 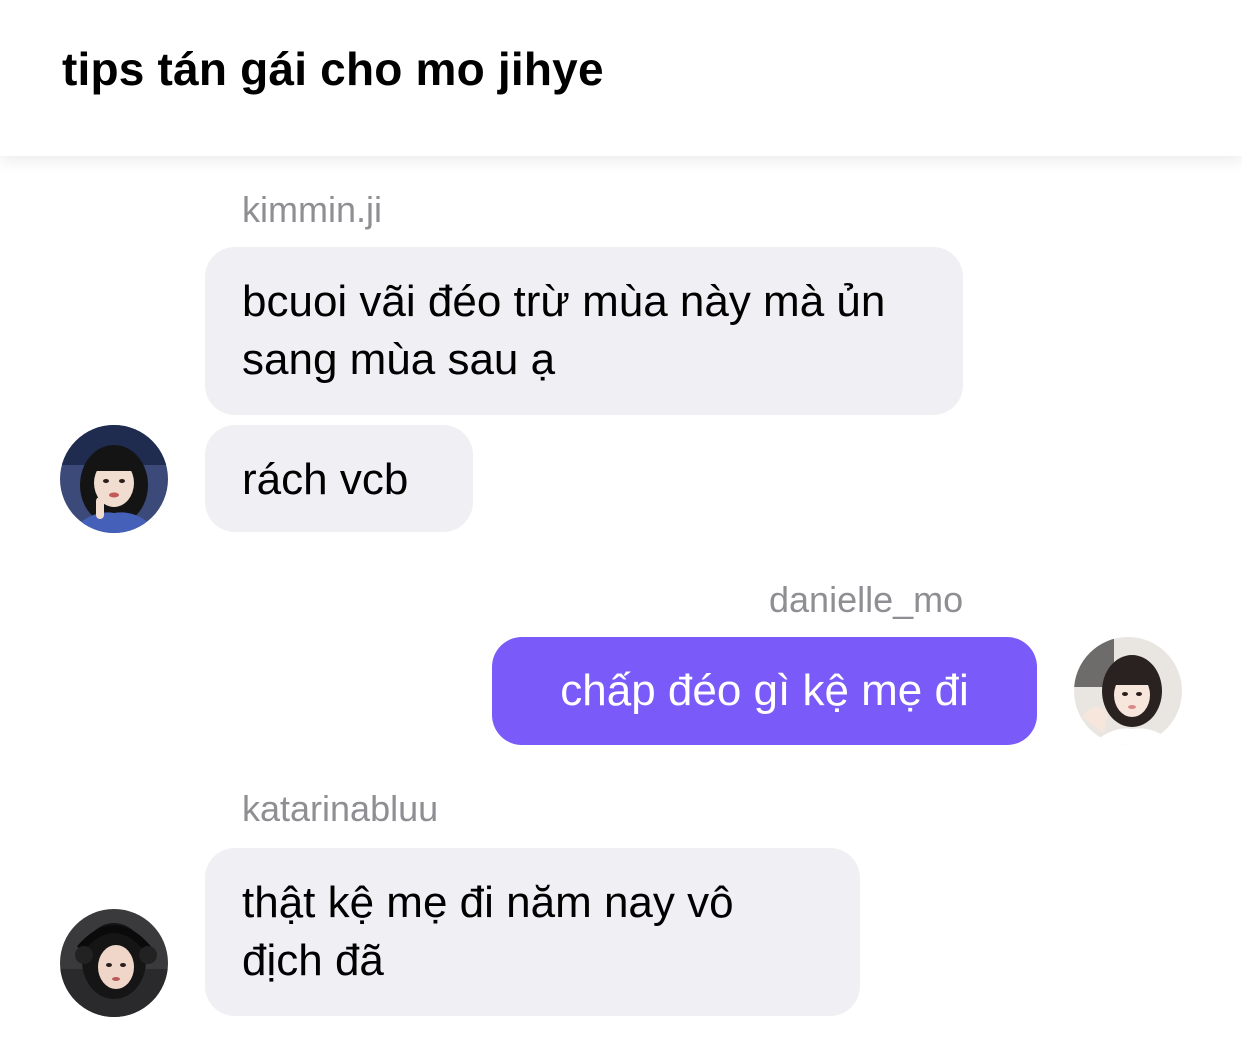 What do you see at coordinates (764, 691) in the screenshot?
I see `message-bubble-outgoing: chấp đéo gì kệ mẹ đi` at bounding box center [764, 691].